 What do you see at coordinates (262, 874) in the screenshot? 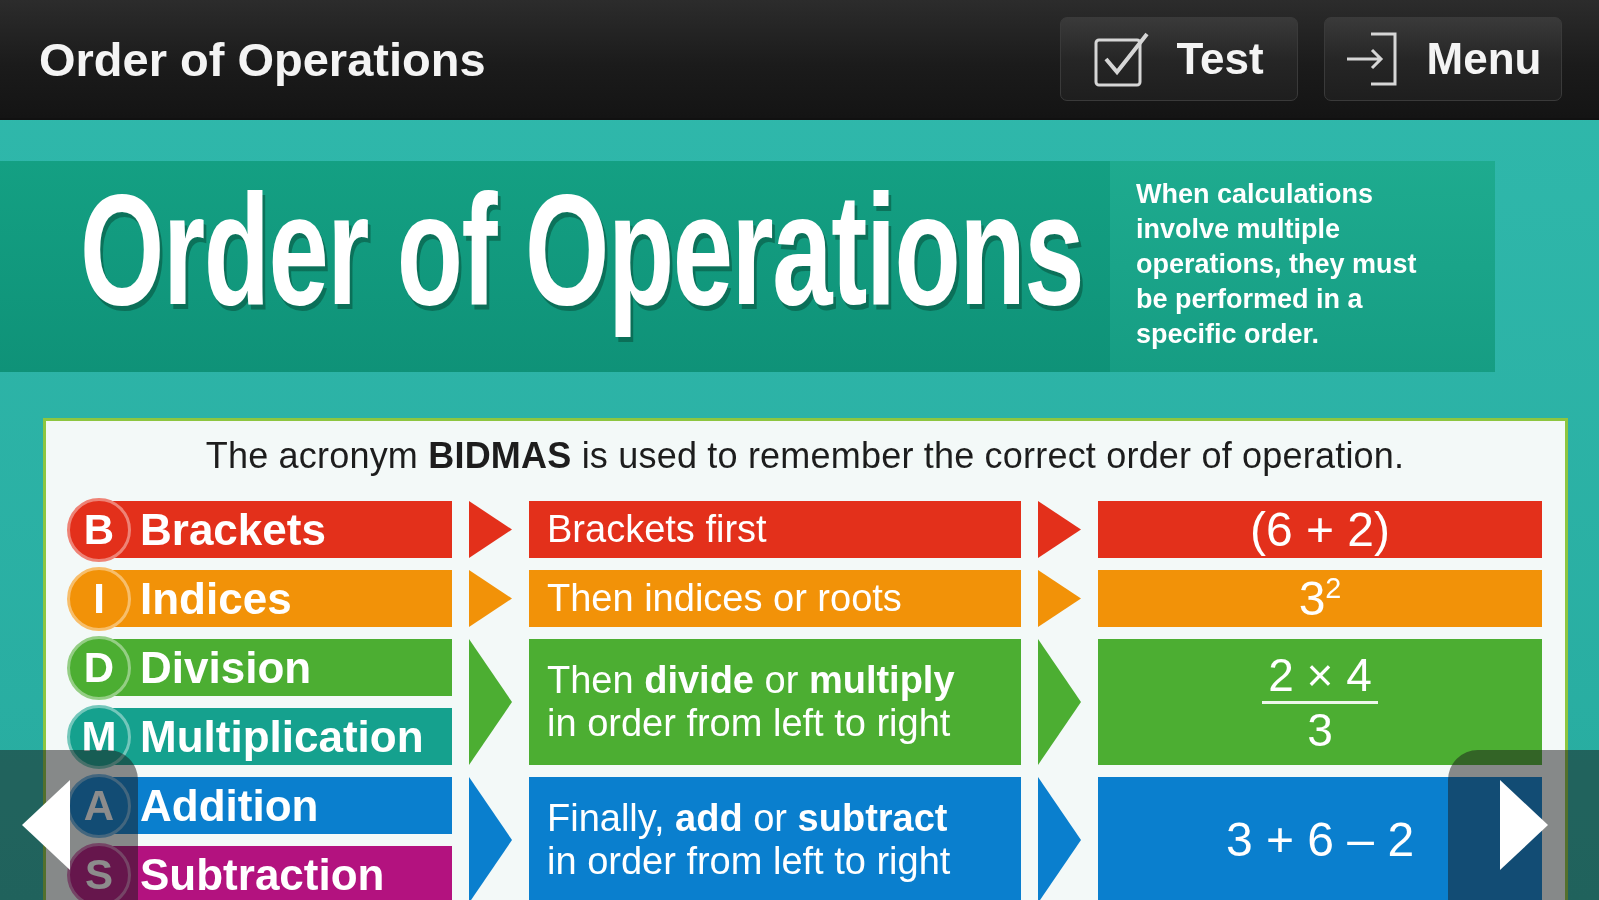
I see `step-name: Subtraction` at bounding box center [262, 874].